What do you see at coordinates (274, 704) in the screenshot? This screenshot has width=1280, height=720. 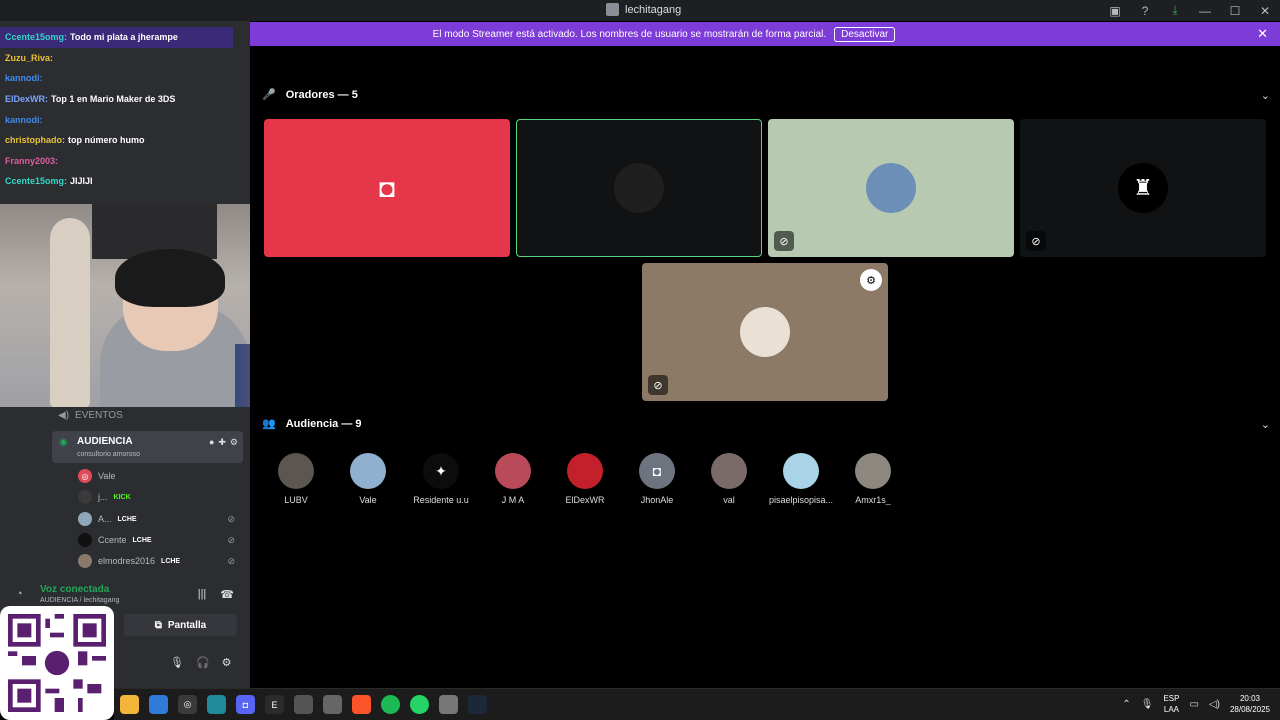 I see `epic-games-icon: E` at bounding box center [274, 704].